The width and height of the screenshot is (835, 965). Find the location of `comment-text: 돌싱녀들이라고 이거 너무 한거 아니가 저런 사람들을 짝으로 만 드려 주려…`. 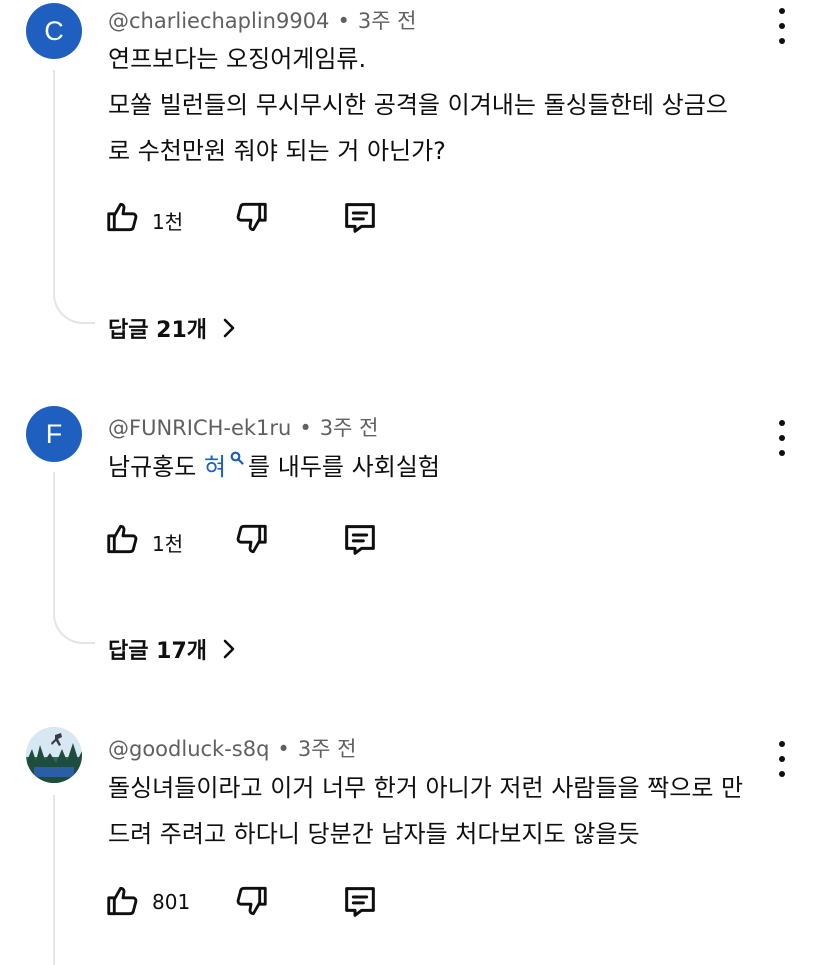

comment-text: 돌싱녀들이라고 이거 너무 한거 아니가 저런 사람들을 짝으로 만 드려 주려… is located at coordinates (458, 811).